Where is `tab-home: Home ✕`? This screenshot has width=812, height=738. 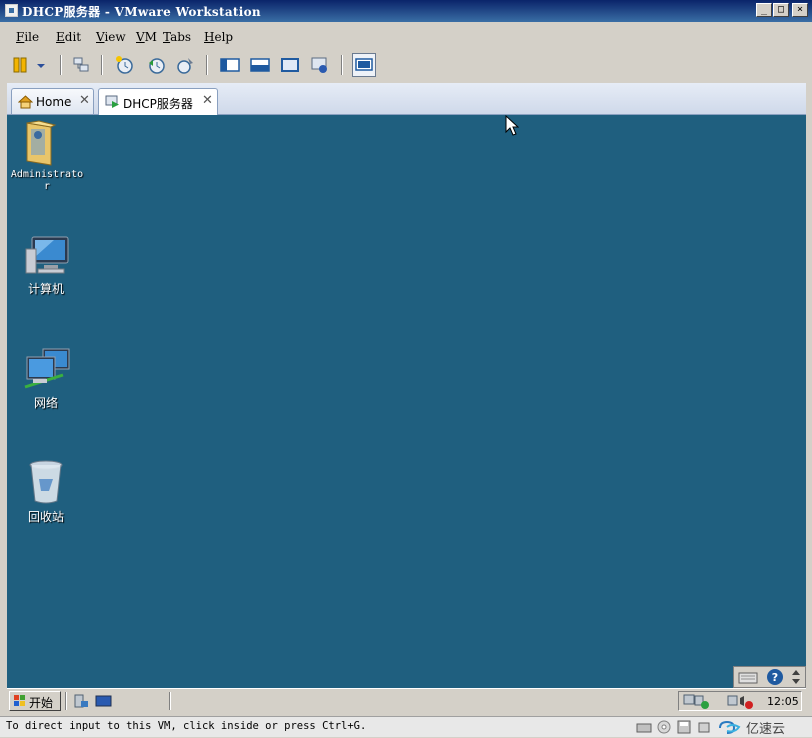 tab-home: Home ✕ is located at coordinates (52, 101).